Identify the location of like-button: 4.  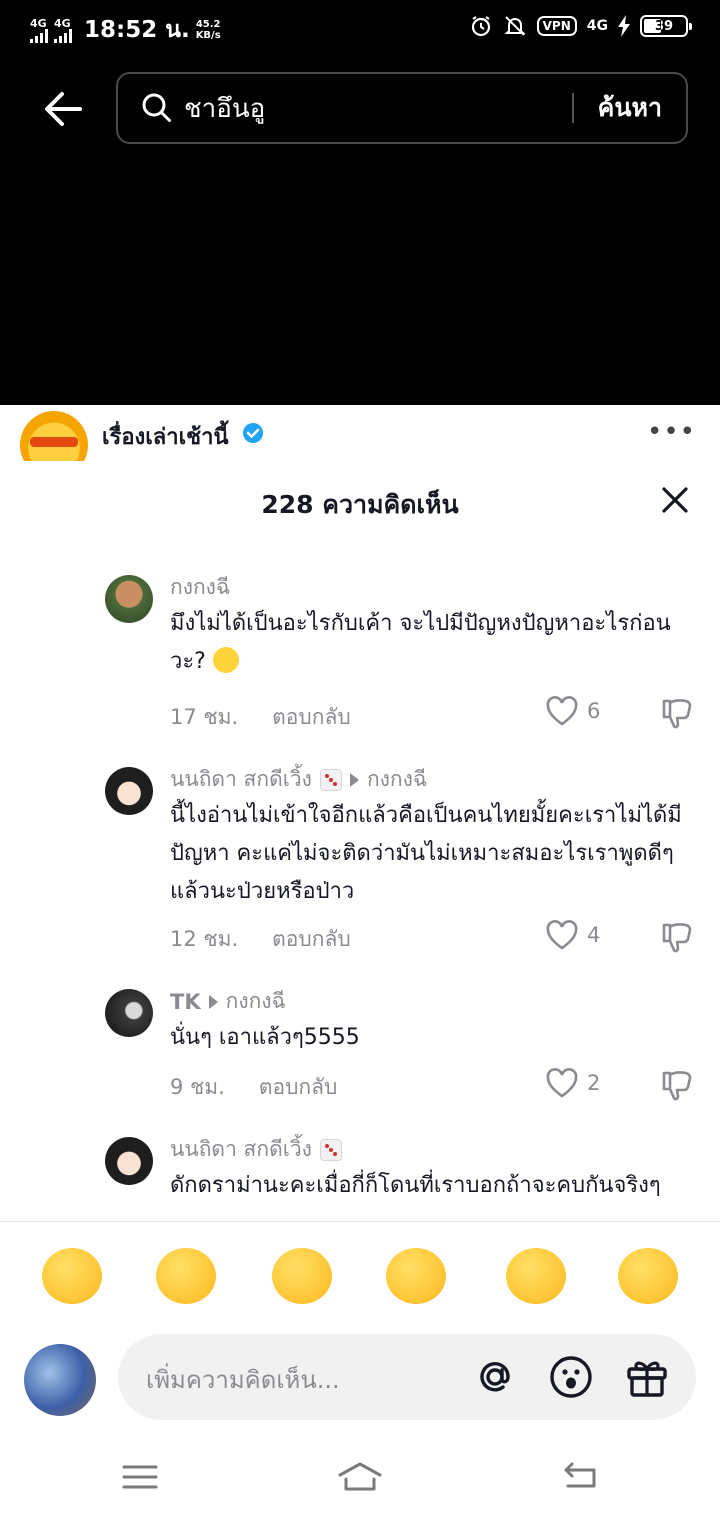
(572, 935).